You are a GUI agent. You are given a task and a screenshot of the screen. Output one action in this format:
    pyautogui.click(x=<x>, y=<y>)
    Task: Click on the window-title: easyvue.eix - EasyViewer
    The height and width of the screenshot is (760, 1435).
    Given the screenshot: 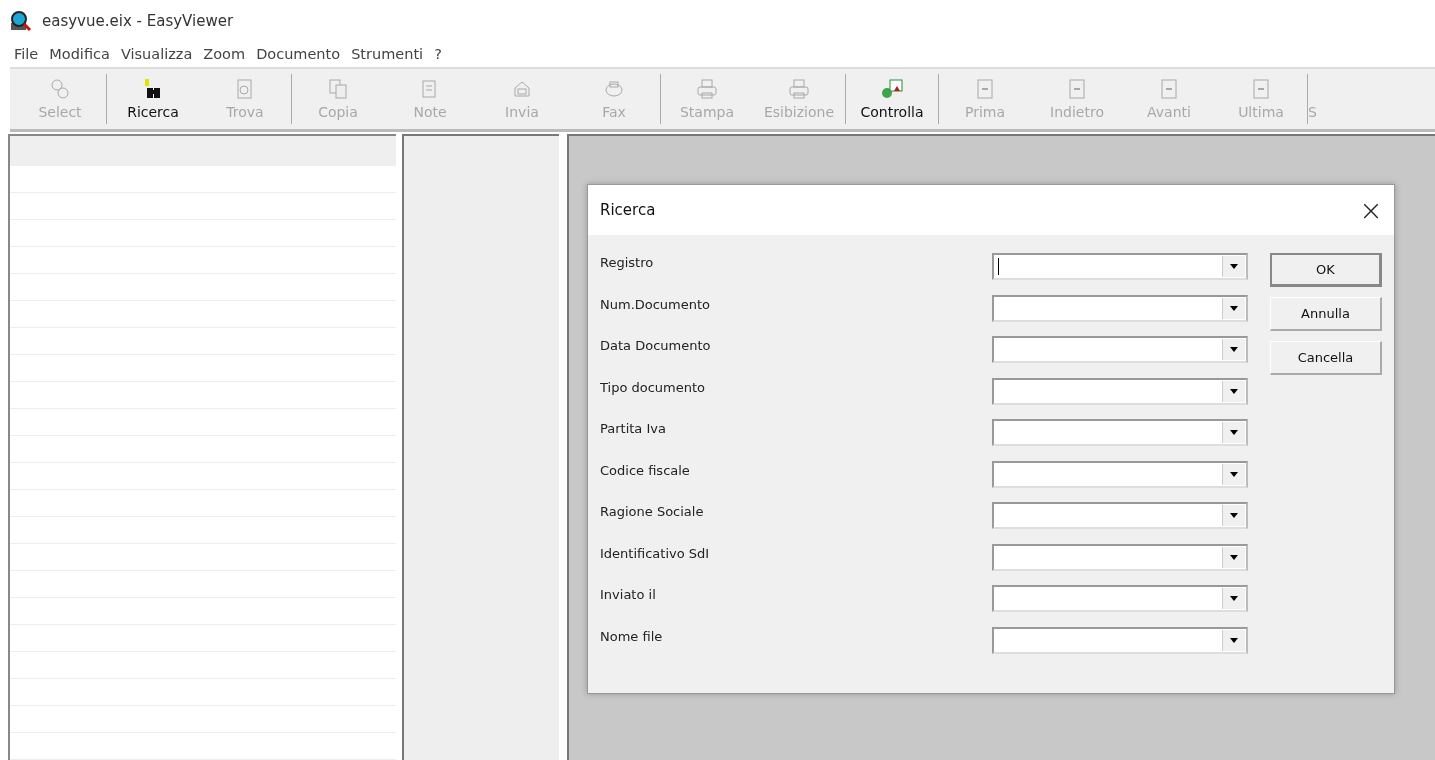 What is the action you would take?
    pyautogui.click(x=138, y=20)
    